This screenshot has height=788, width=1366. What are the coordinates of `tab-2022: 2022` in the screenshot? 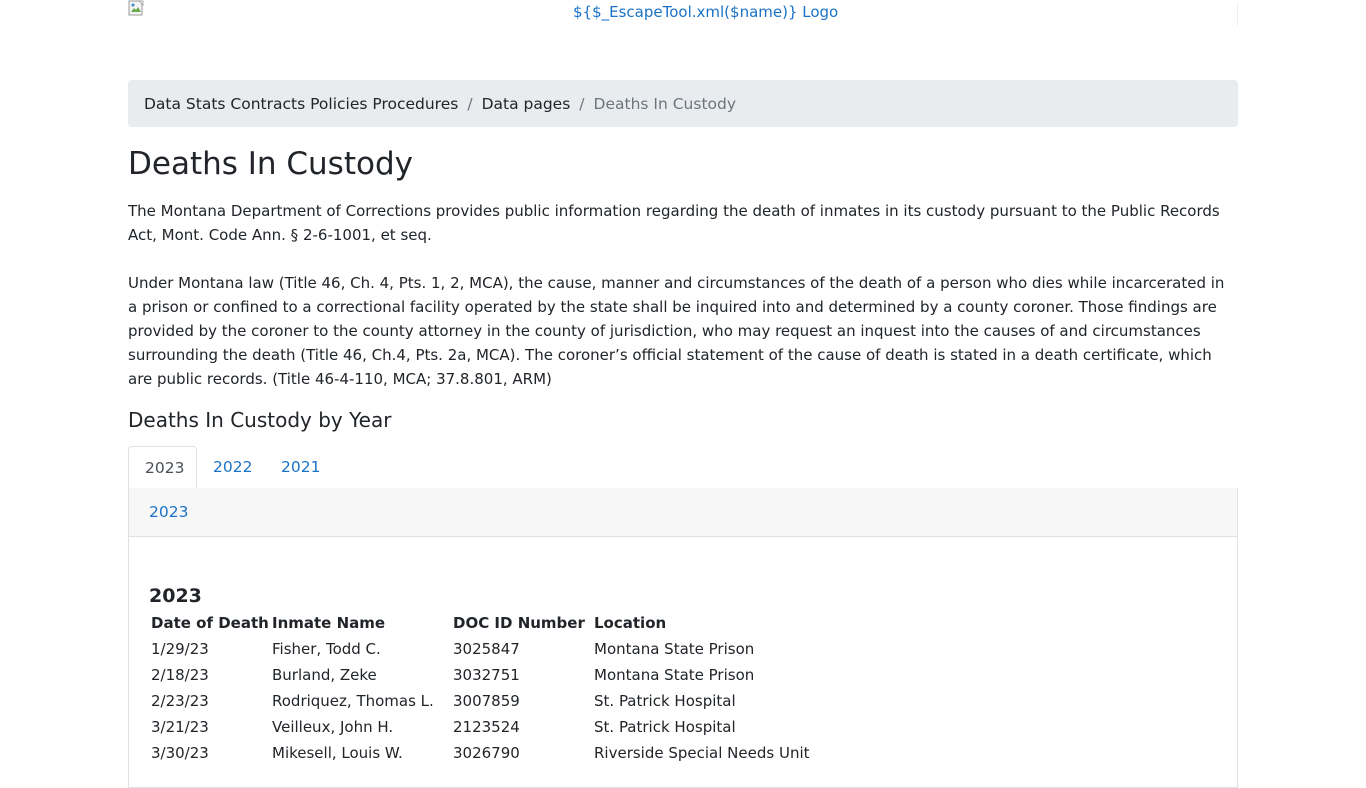 It's located at (232, 467).